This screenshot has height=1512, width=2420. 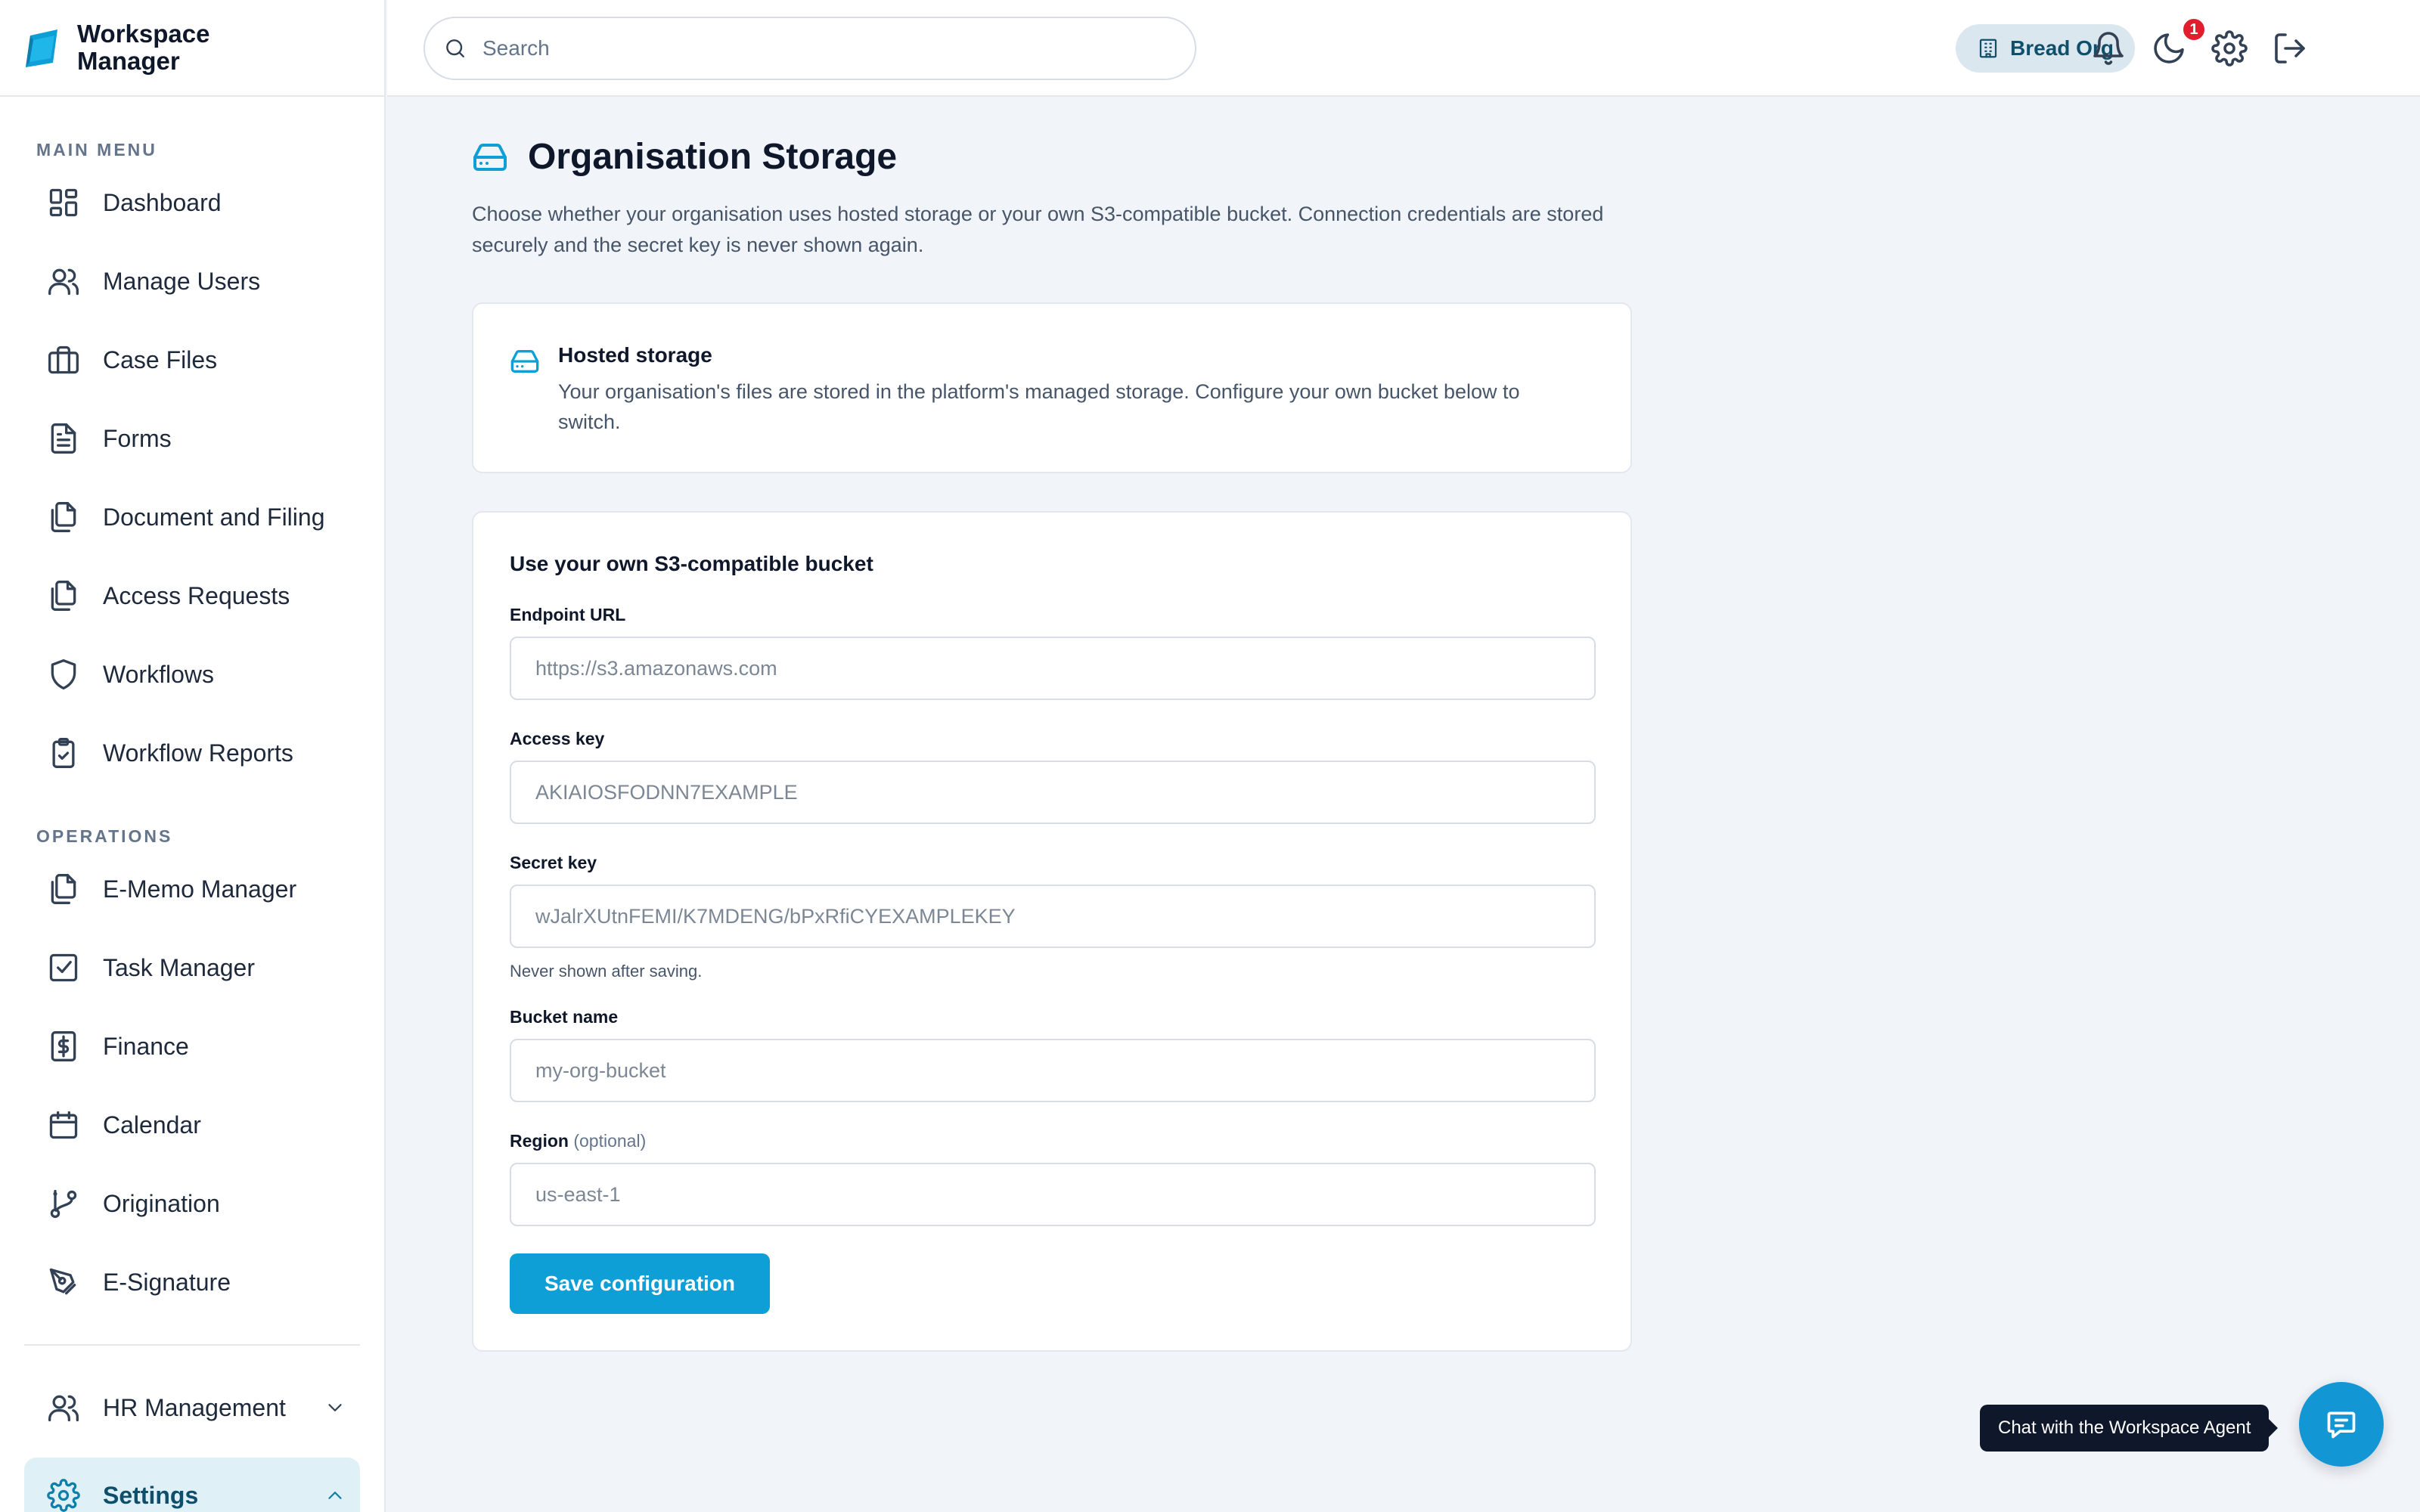 I want to click on sidebar-item-document-and-filing: Document and Filing, so click(x=192, y=517).